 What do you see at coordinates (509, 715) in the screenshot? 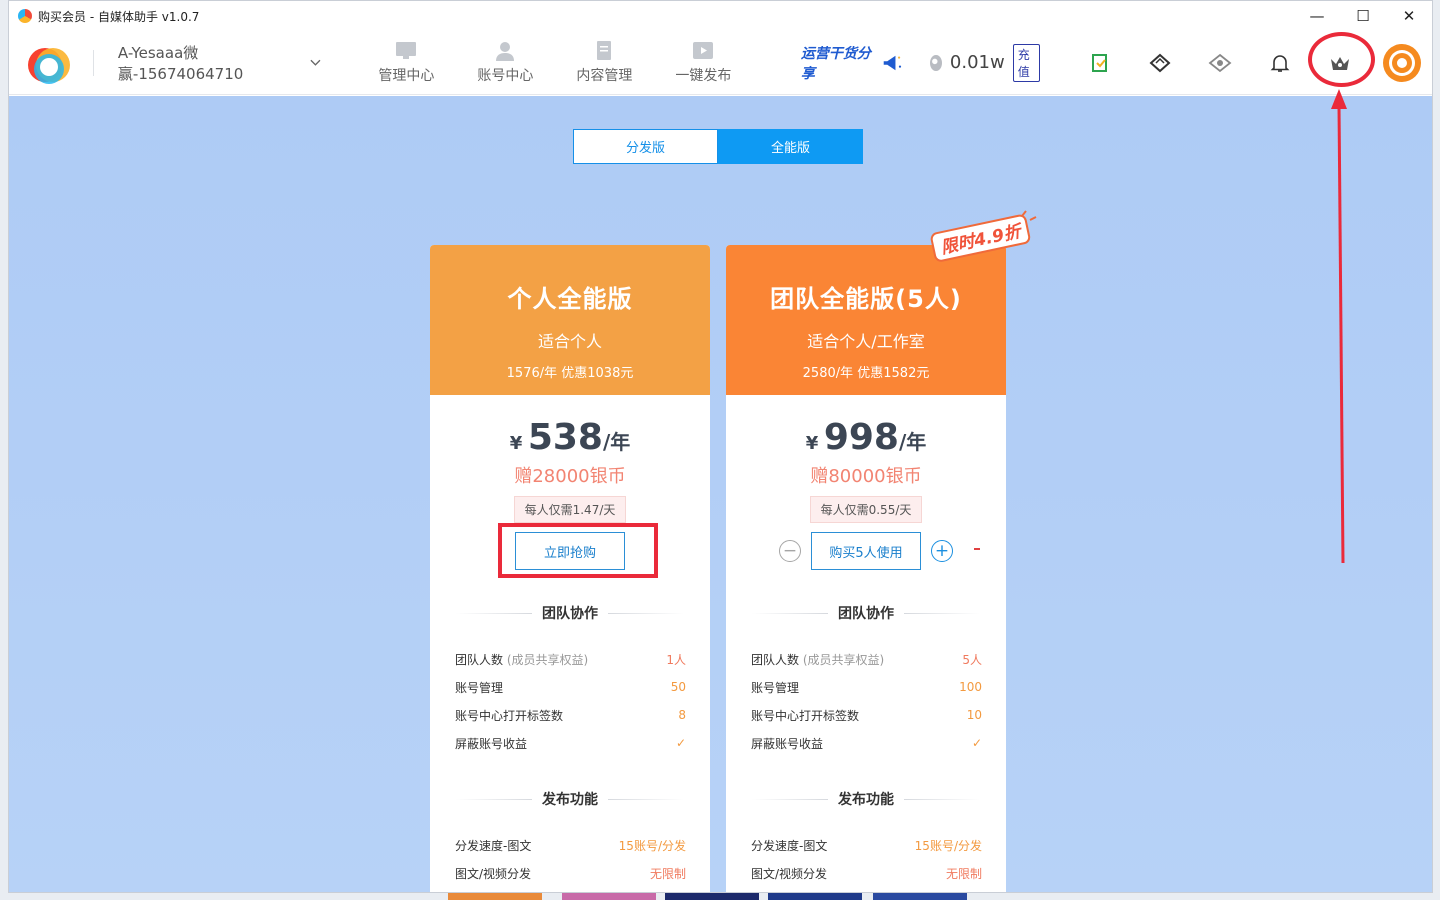
I see `feature-label: 账号中心打开标签数` at bounding box center [509, 715].